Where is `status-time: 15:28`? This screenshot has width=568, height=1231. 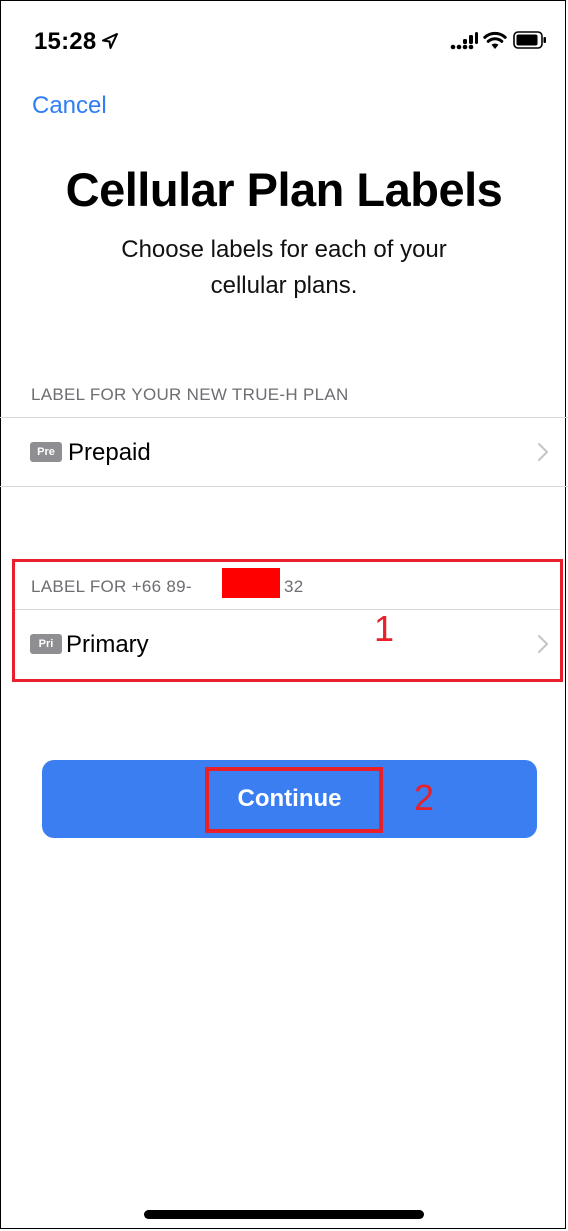
status-time: 15:28 is located at coordinates (65, 41).